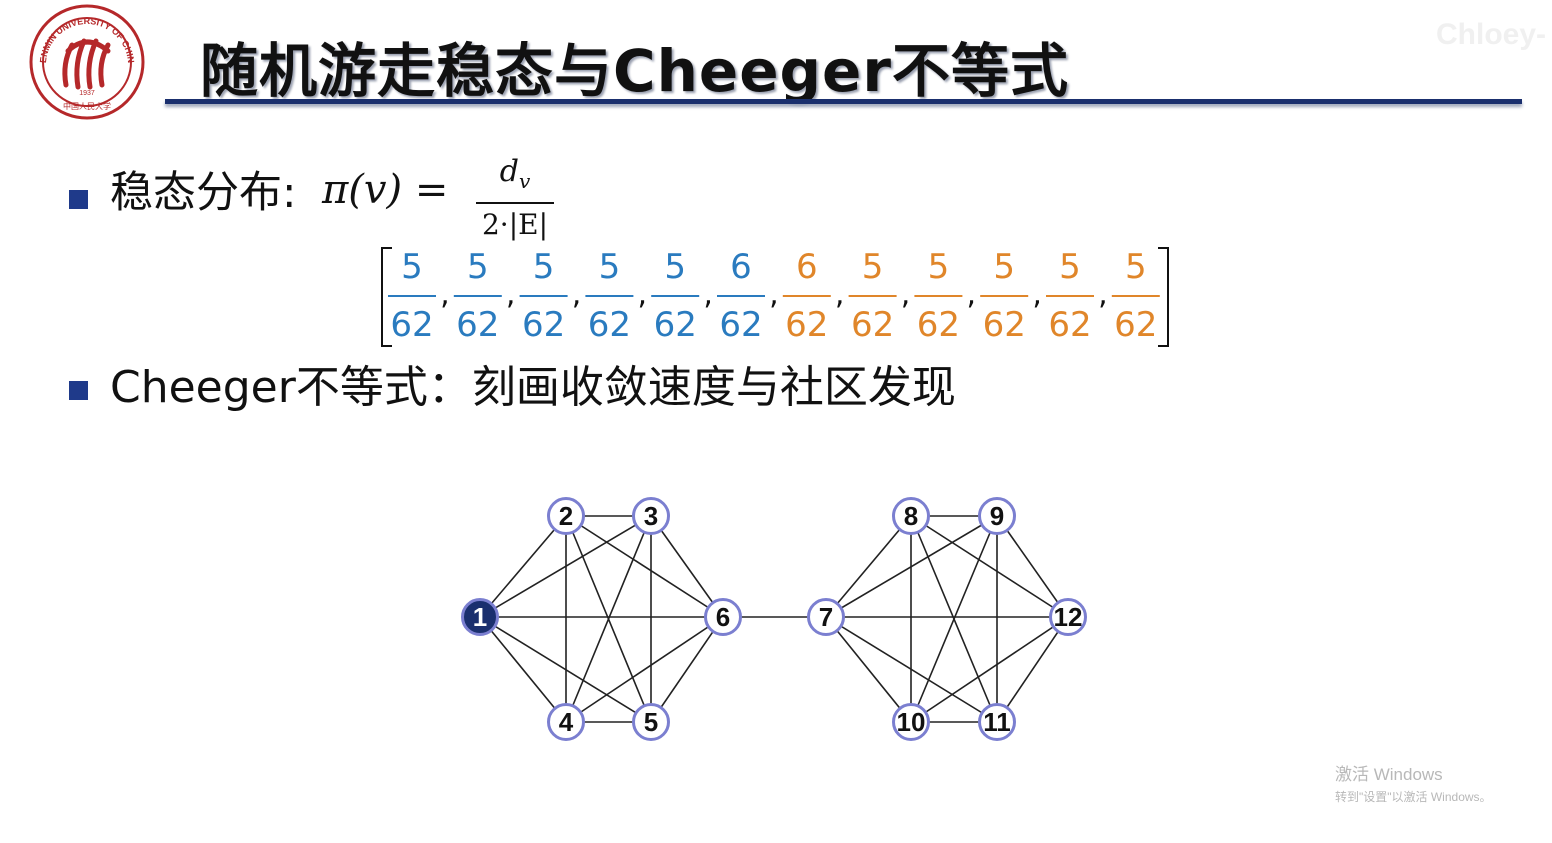 The image size is (1552, 843). I want to click on node-label: 2, so click(566, 516).